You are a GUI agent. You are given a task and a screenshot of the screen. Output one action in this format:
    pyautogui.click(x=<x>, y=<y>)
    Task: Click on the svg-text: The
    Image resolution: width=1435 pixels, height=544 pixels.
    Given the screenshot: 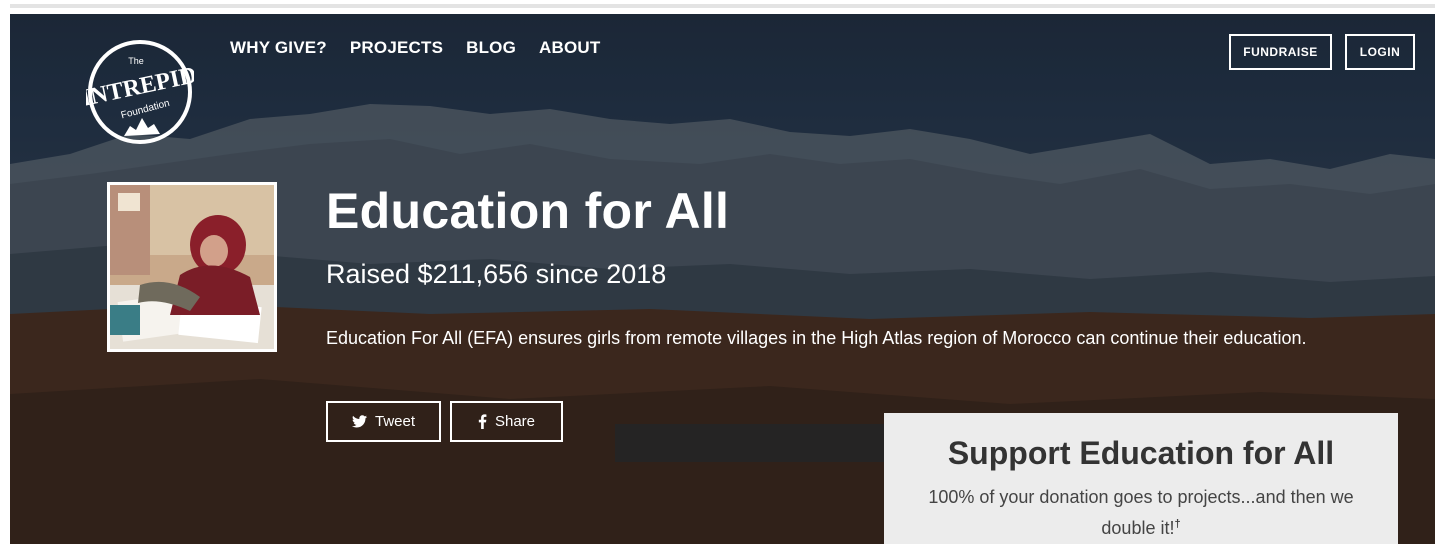 What is the action you would take?
    pyautogui.click(x=136, y=61)
    